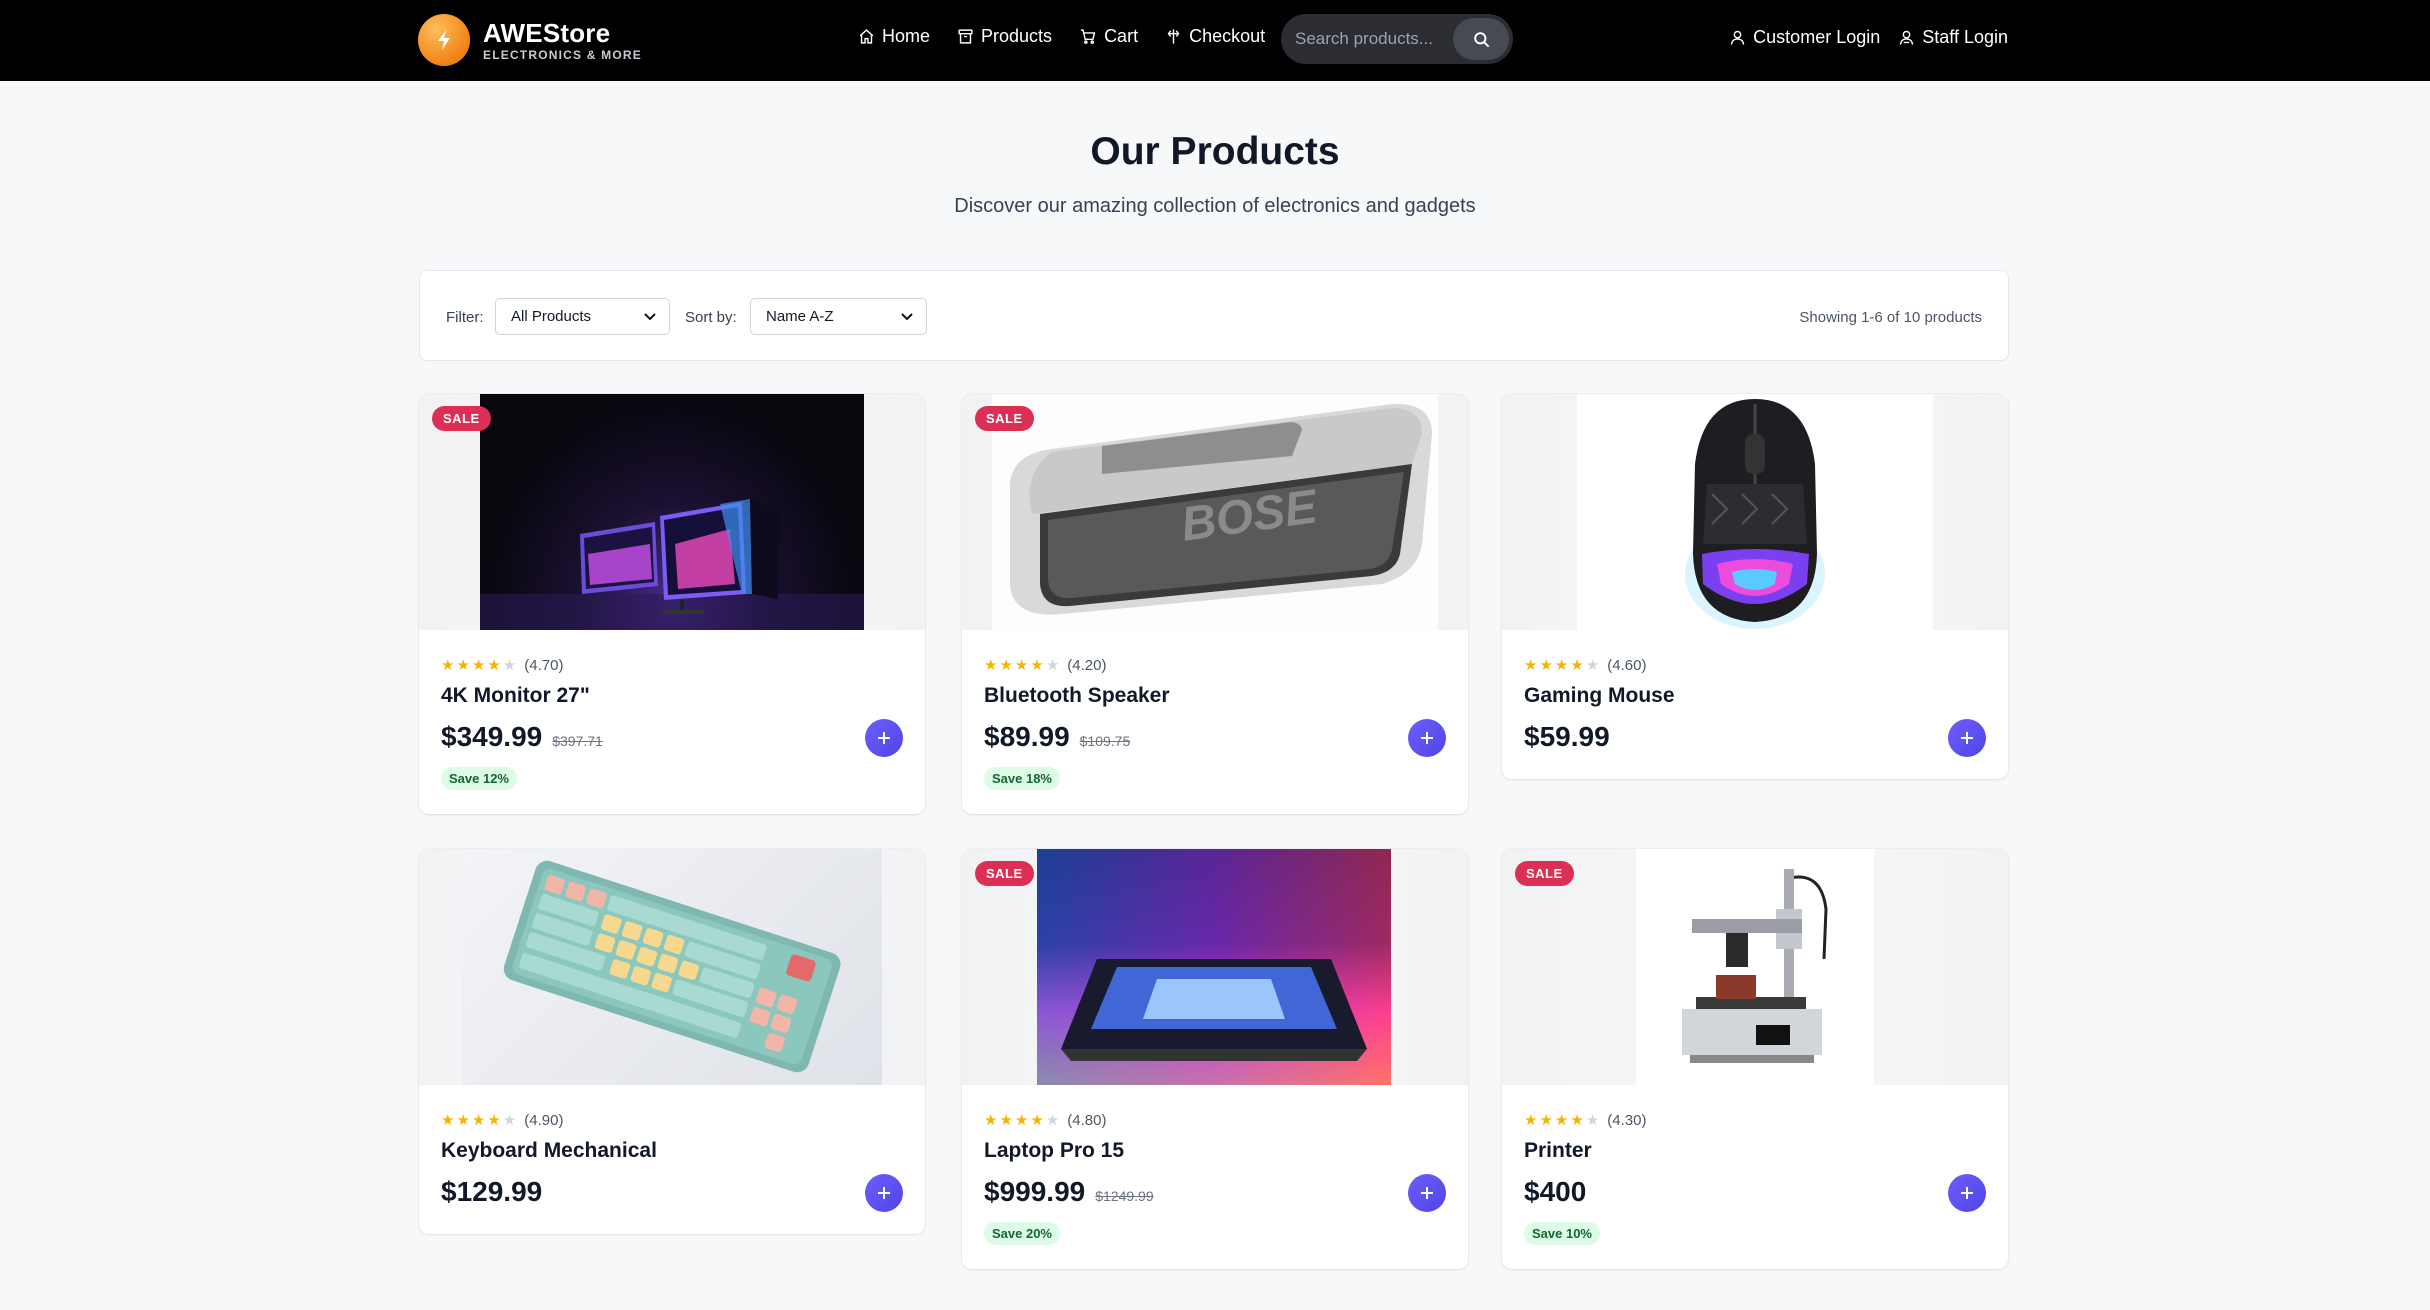 This screenshot has width=2430, height=1310. I want to click on rating-value: (4.30), so click(1627, 1120).